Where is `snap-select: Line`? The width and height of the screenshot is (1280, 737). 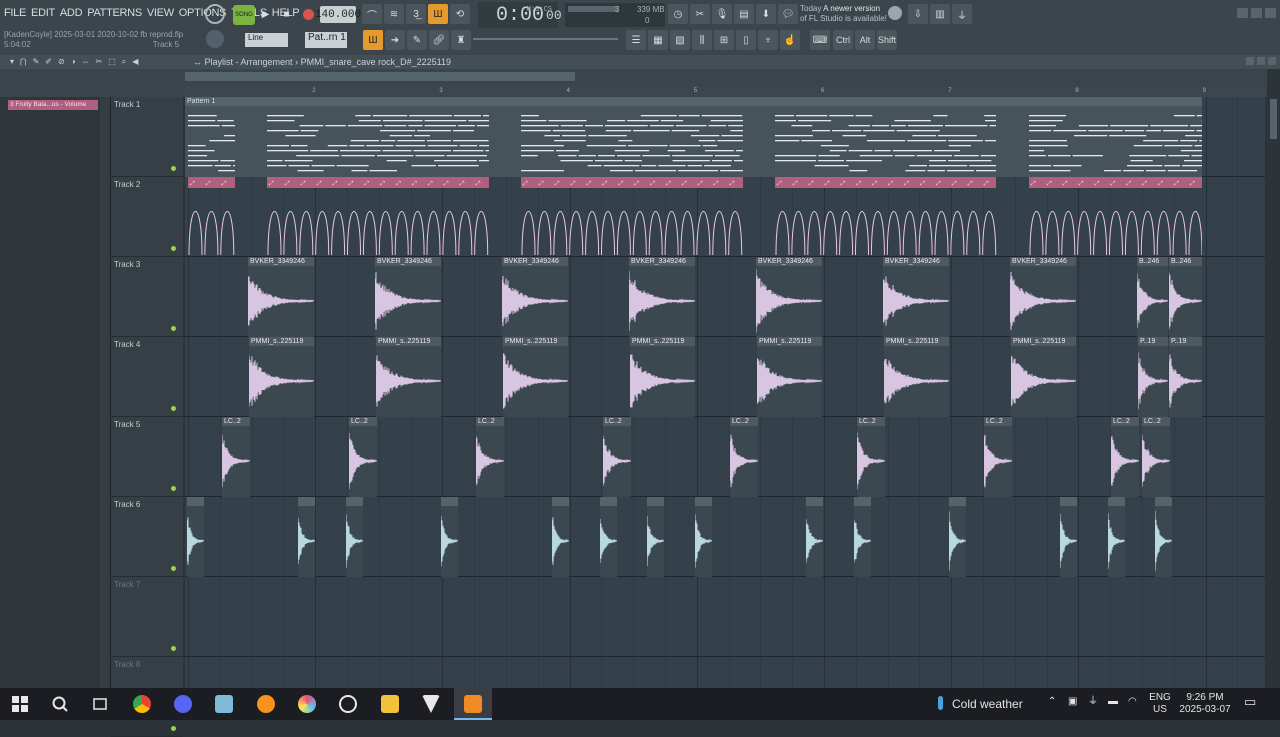
snap-select: Line is located at coordinates (266, 40).